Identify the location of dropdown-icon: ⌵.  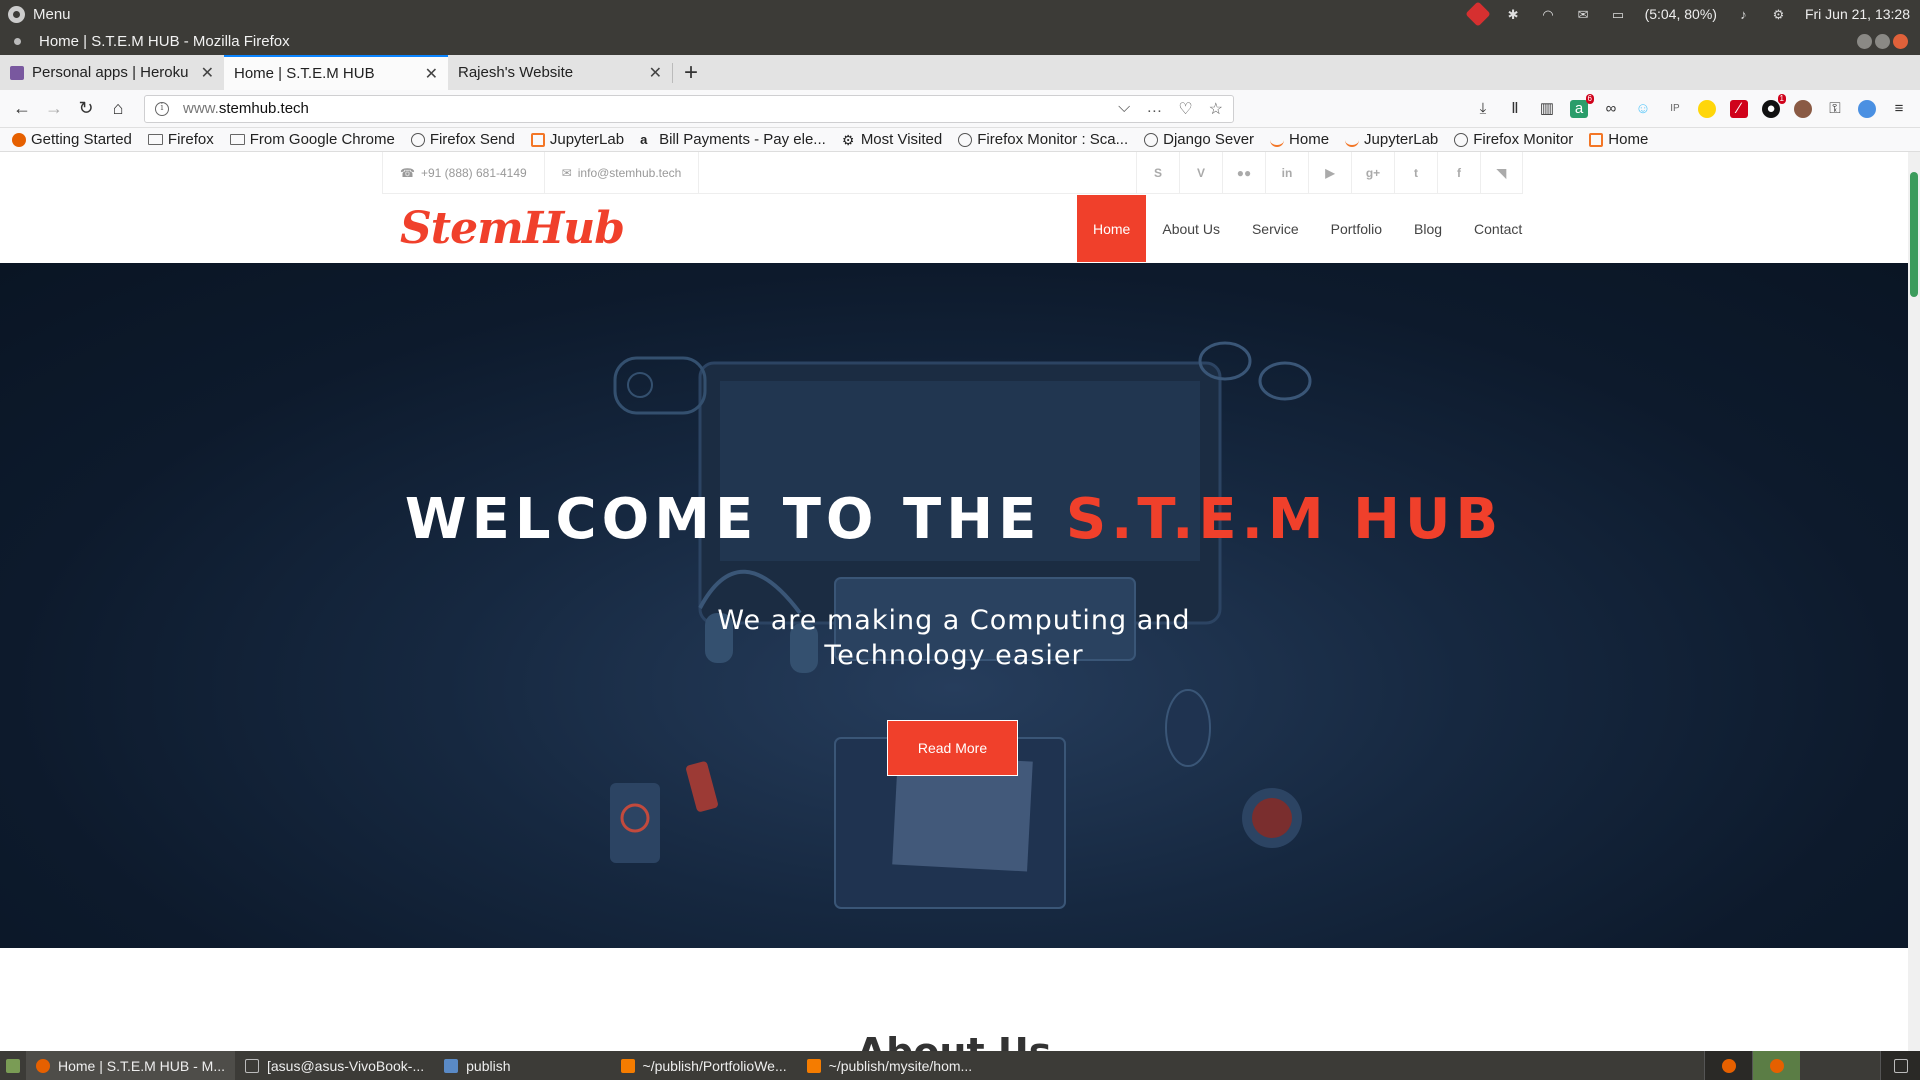
(1124, 109).